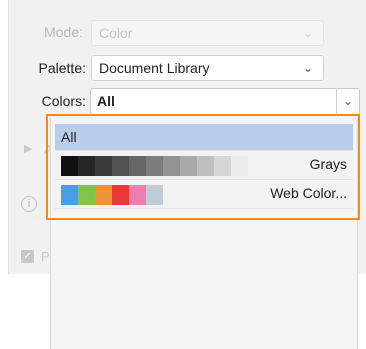 The width and height of the screenshot is (366, 349). I want to click on option-label: Grays, so click(328, 164).